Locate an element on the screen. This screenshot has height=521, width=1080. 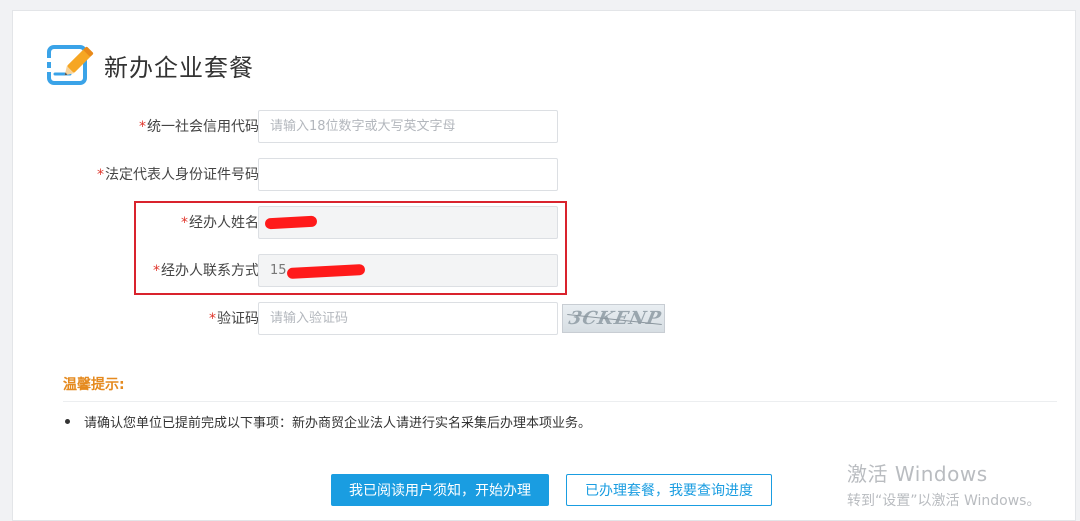
start-handling-button: 我已阅读用户须知，开始办理 is located at coordinates (440, 490).